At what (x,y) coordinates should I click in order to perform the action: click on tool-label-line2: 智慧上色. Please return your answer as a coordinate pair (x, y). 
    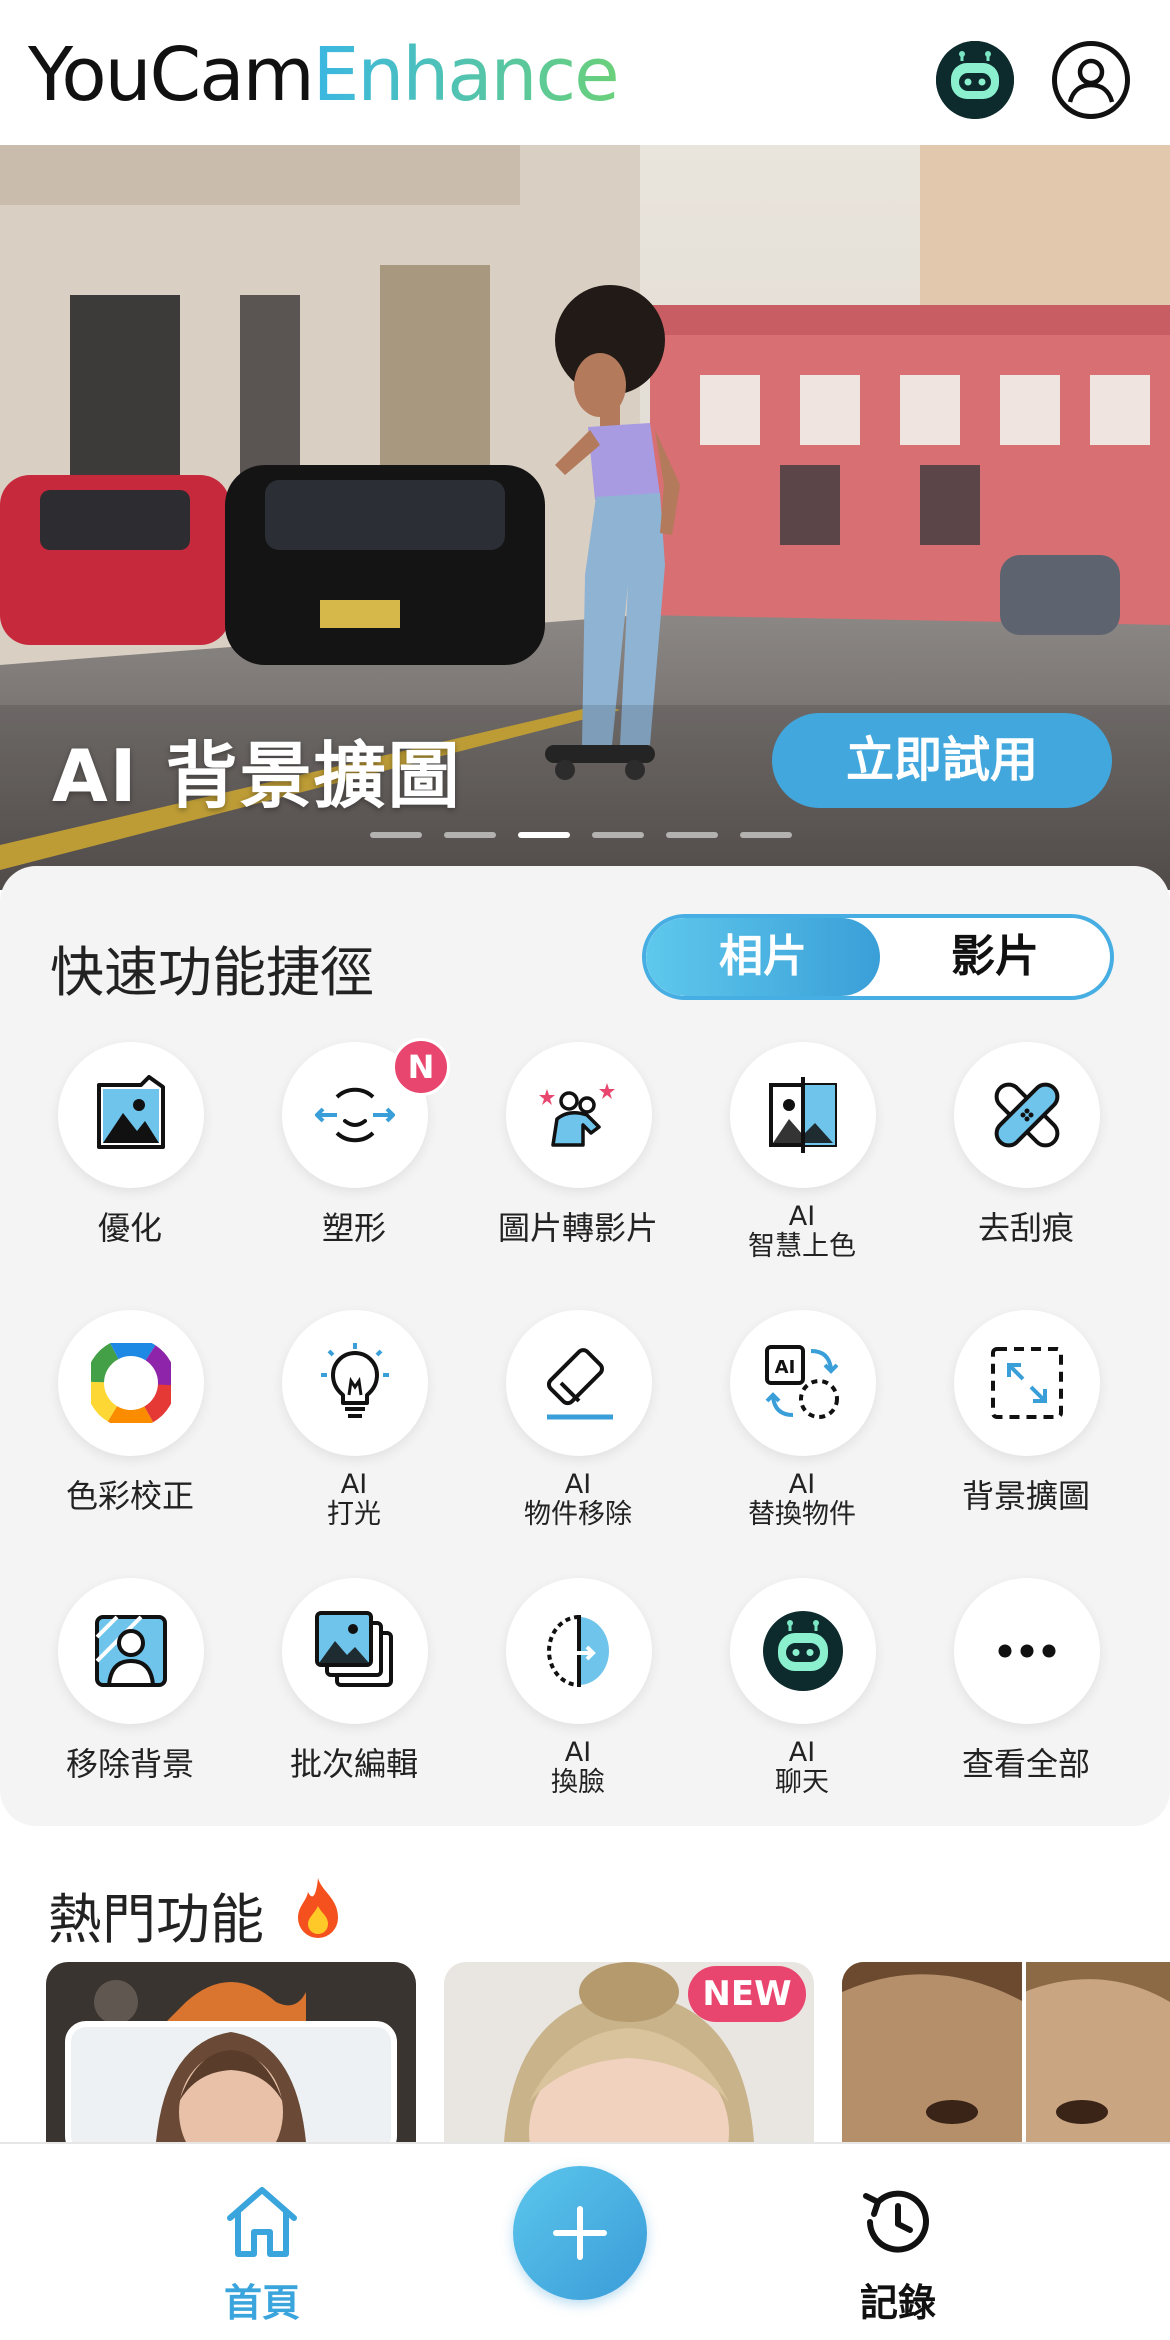
    Looking at the image, I should click on (802, 1246).